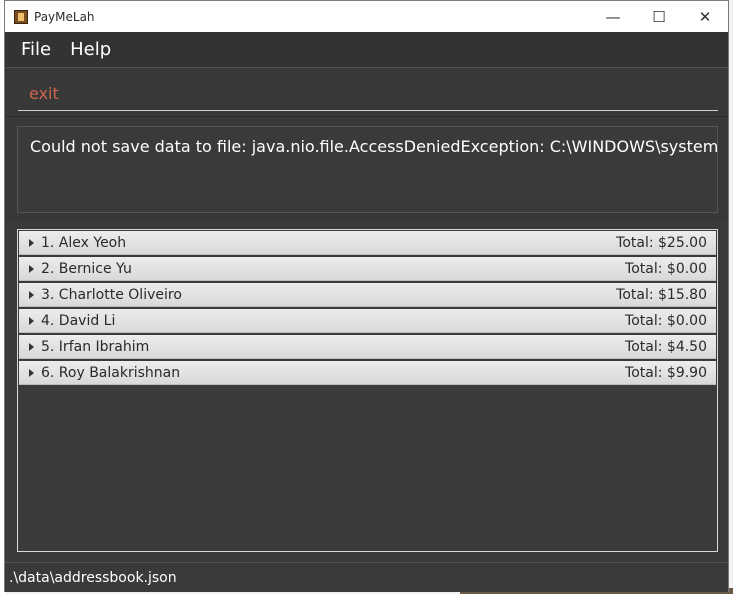 The height and width of the screenshot is (594, 733). I want to click on list-item: 5. Irfan Ibrahim Total: $4.50, so click(367, 347).